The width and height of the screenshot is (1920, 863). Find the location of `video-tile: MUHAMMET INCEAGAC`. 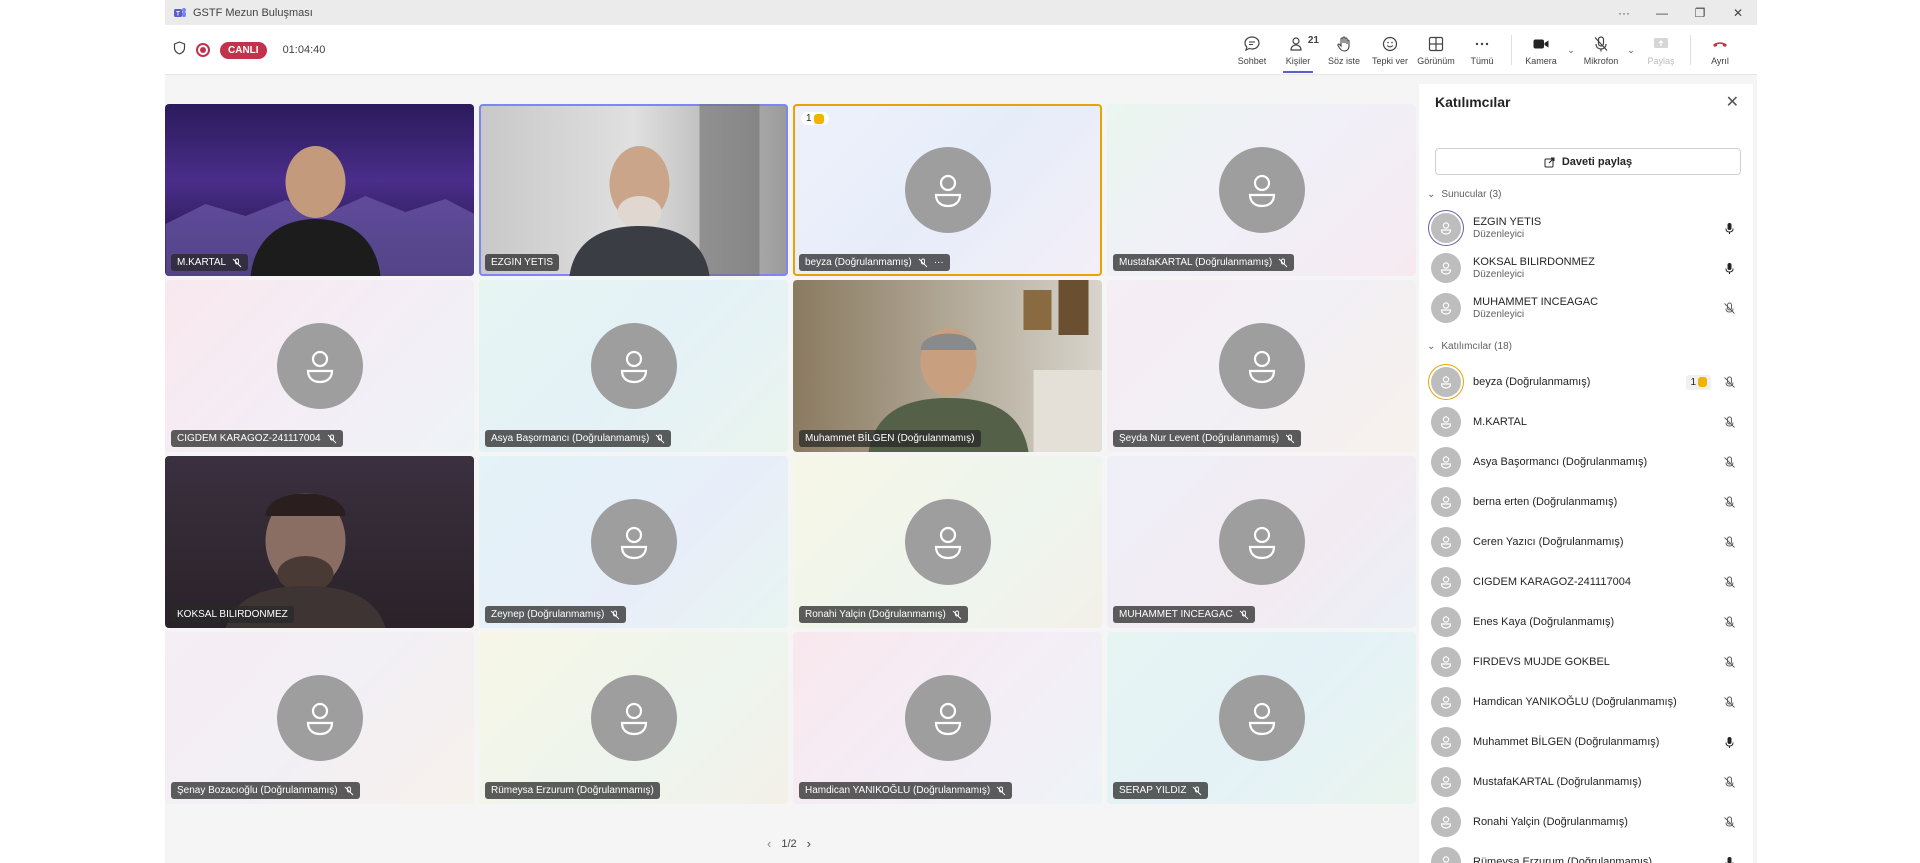

video-tile: MUHAMMET INCEAGAC is located at coordinates (1261, 542).